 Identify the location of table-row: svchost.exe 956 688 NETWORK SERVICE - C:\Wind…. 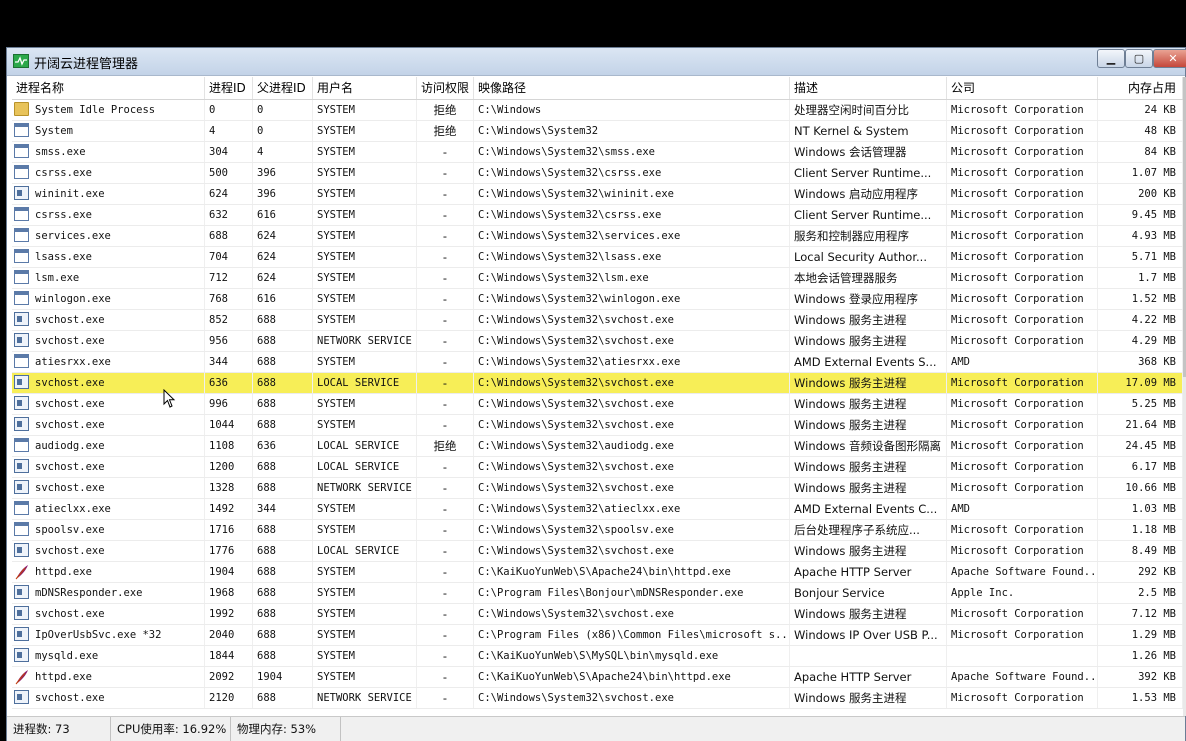
(597, 341).